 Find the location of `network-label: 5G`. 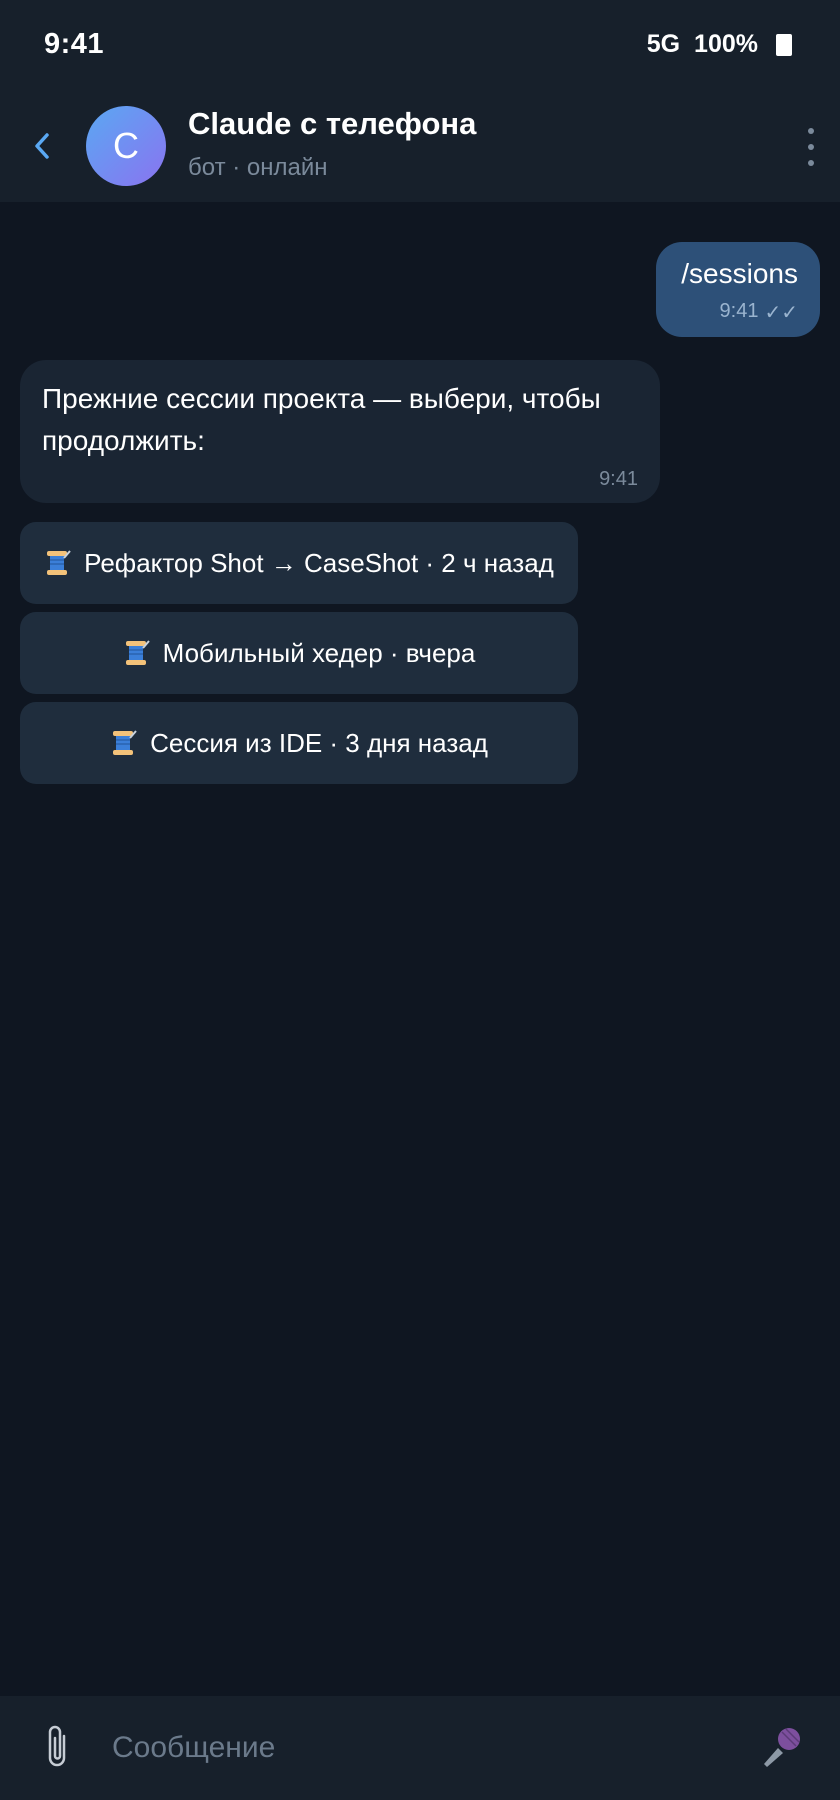

network-label: 5G is located at coordinates (663, 44).